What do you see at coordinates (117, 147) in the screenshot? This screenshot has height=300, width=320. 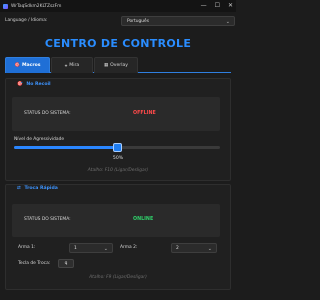 I see `slider-handle` at bounding box center [117, 147].